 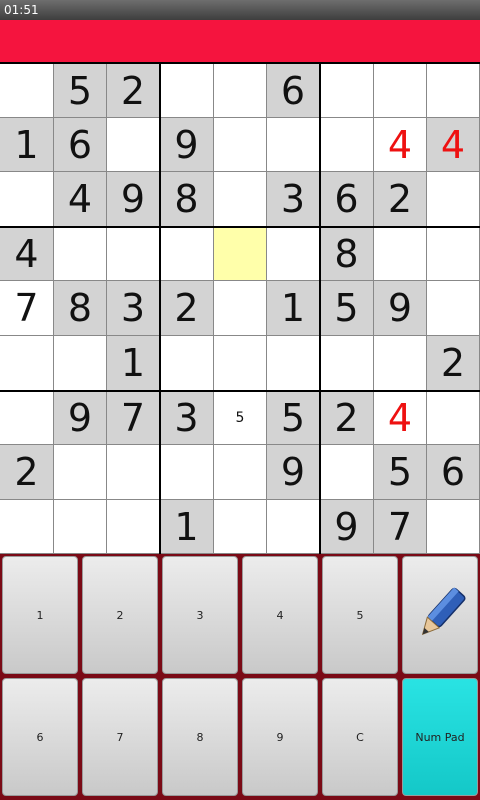 I want to click on grid-cell-r3c4: 8, so click(x=187, y=199).